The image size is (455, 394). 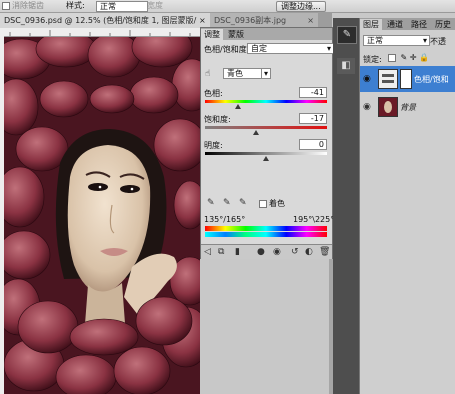 I want to click on tab-layers: 图层, so click(x=371, y=24).